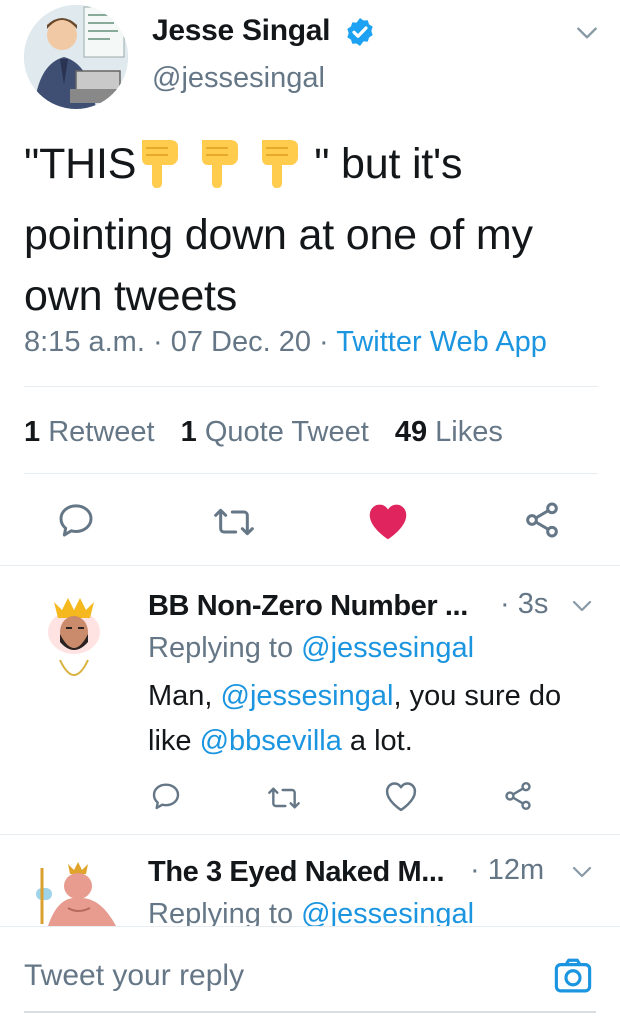  Describe the element at coordinates (238, 78) in the screenshot. I see `author-handle: @jessesingal` at that location.